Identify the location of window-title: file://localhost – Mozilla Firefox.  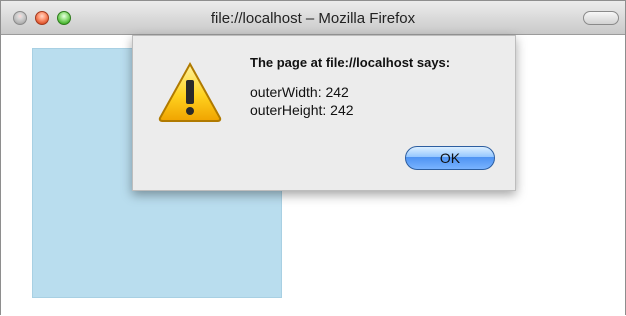
(313, 18).